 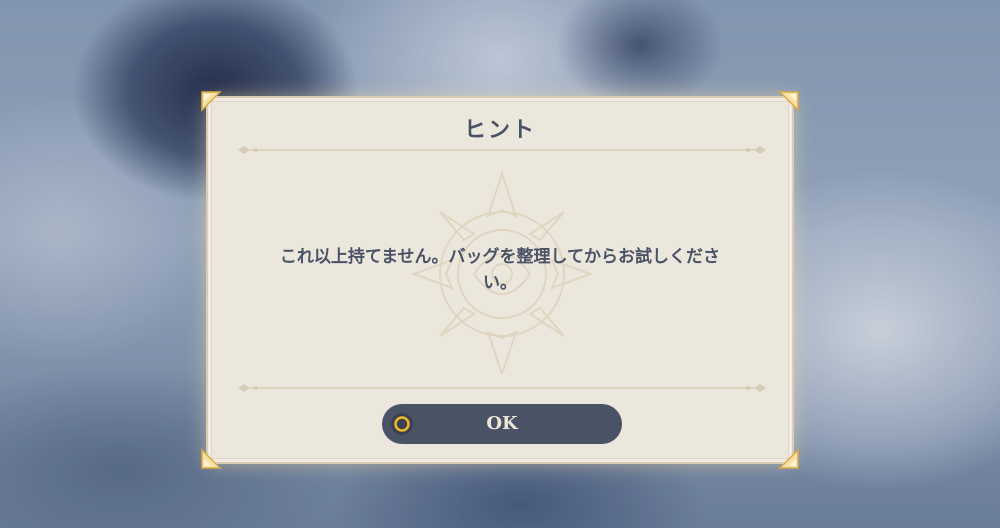 What do you see at coordinates (499, 130) in the screenshot?
I see `dialog-title: ヒント` at bounding box center [499, 130].